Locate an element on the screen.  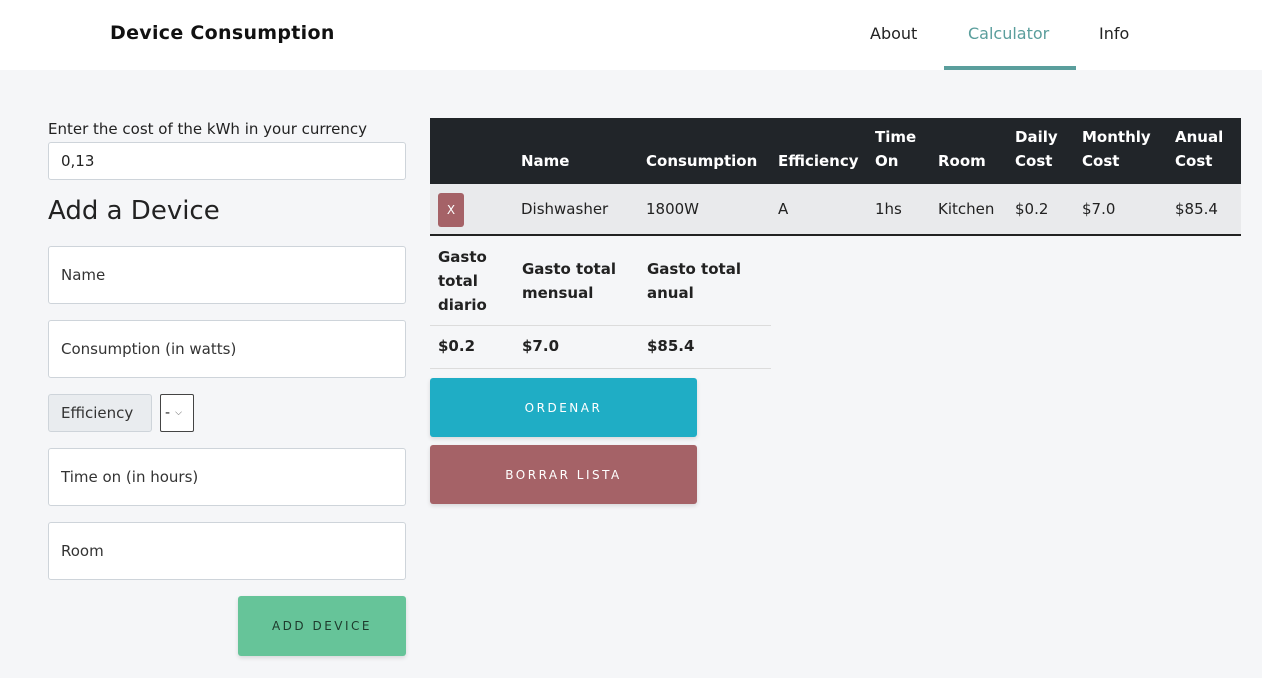
col-header-monthly-line1: Monthly is located at coordinates (1116, 137).